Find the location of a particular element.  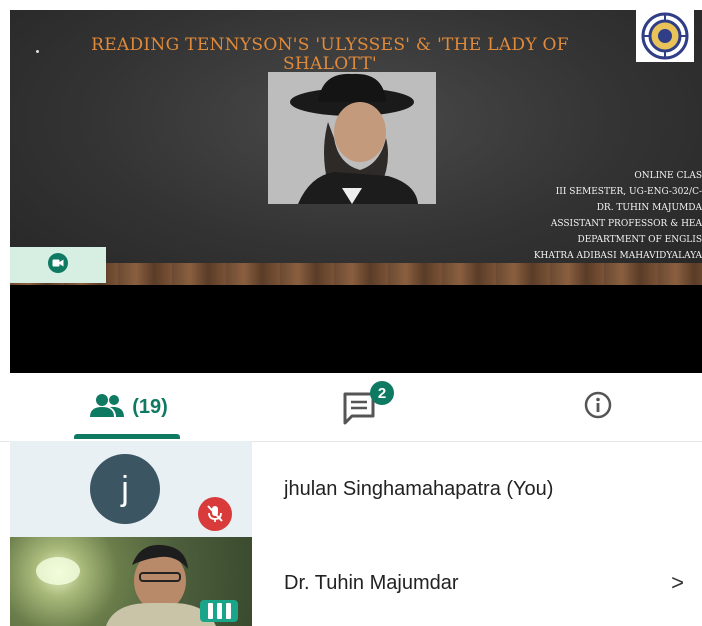

slide-dot is located at coordinates (37, 51).